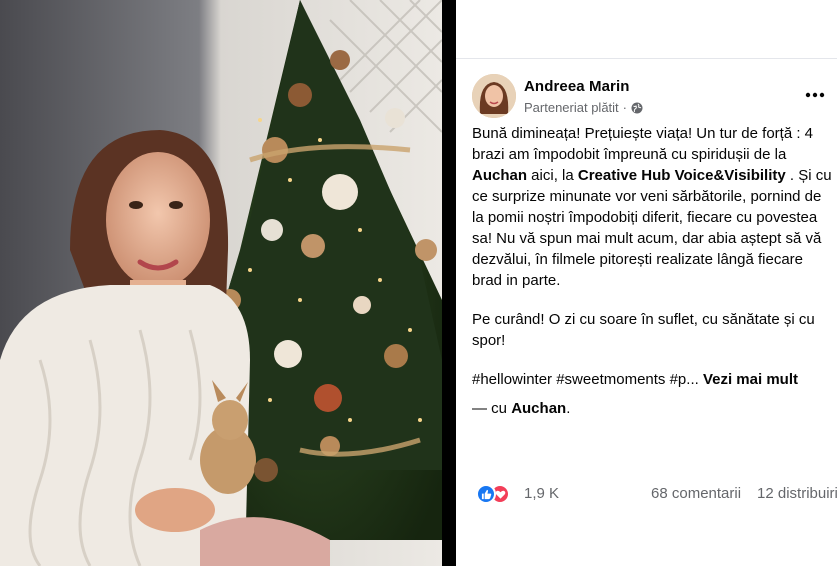  I want to click on post-meta: Parteneriat plătit ·, so click(583, 107).